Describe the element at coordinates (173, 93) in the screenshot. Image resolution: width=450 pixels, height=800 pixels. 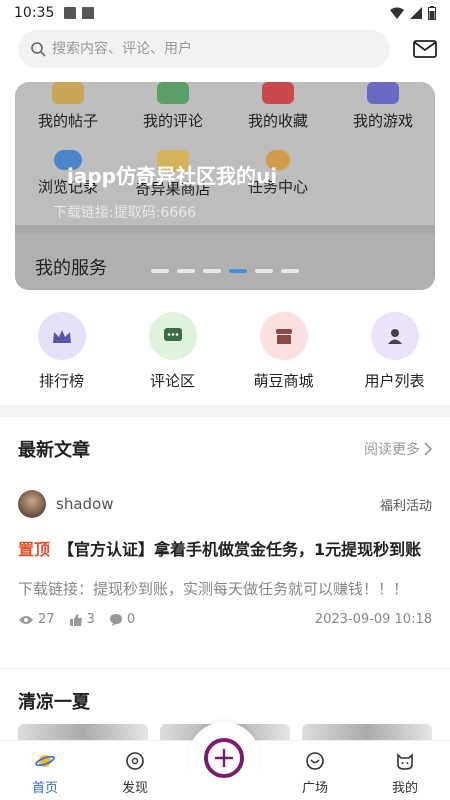
I see `comments-icon` at that location.